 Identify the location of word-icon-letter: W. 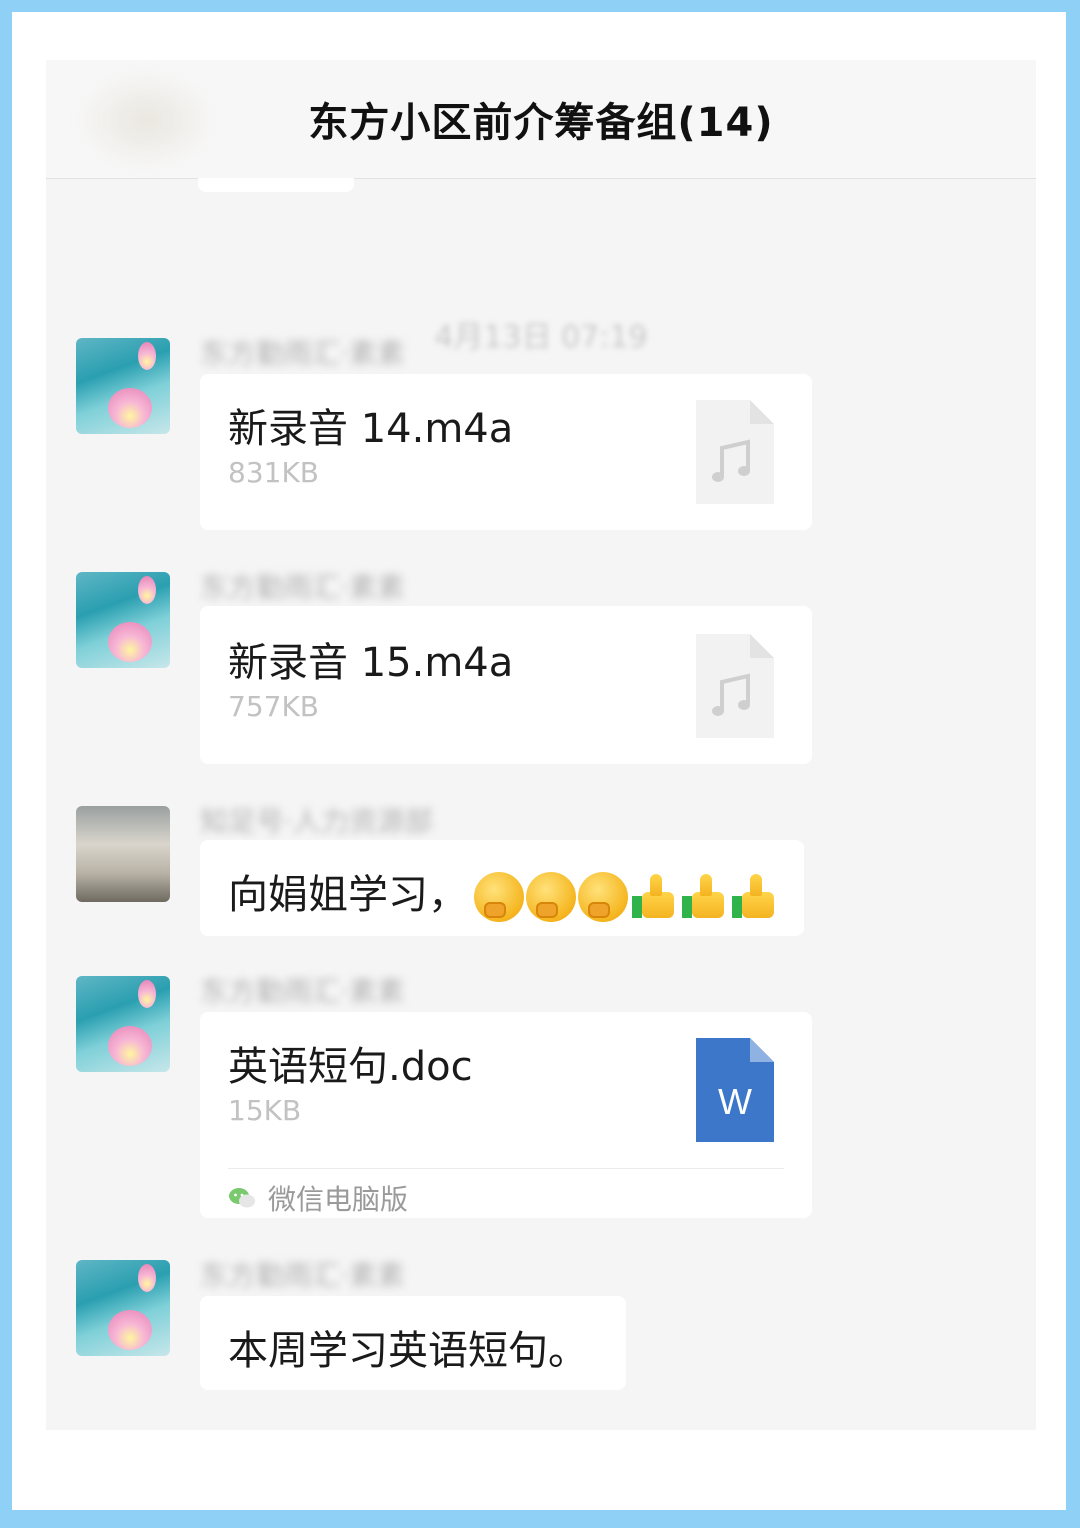
(735, 1101).